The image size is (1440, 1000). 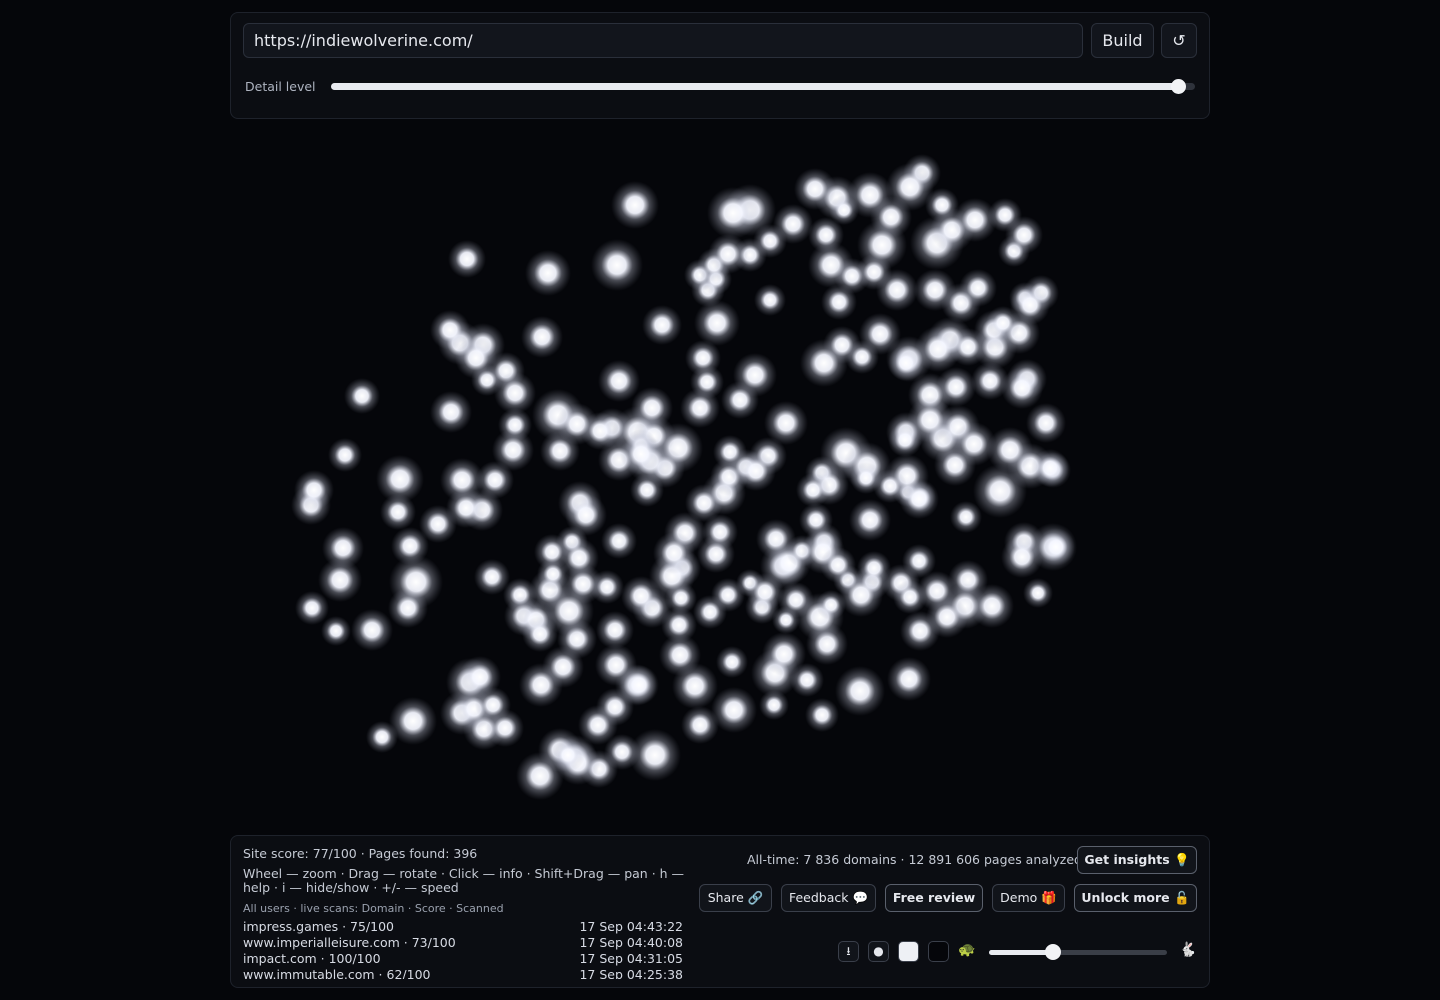 What do you see at coordinates (1179, 40) in the screenshot?
I see `refresh-icon: ↺` at bounding box center [1179, 40].